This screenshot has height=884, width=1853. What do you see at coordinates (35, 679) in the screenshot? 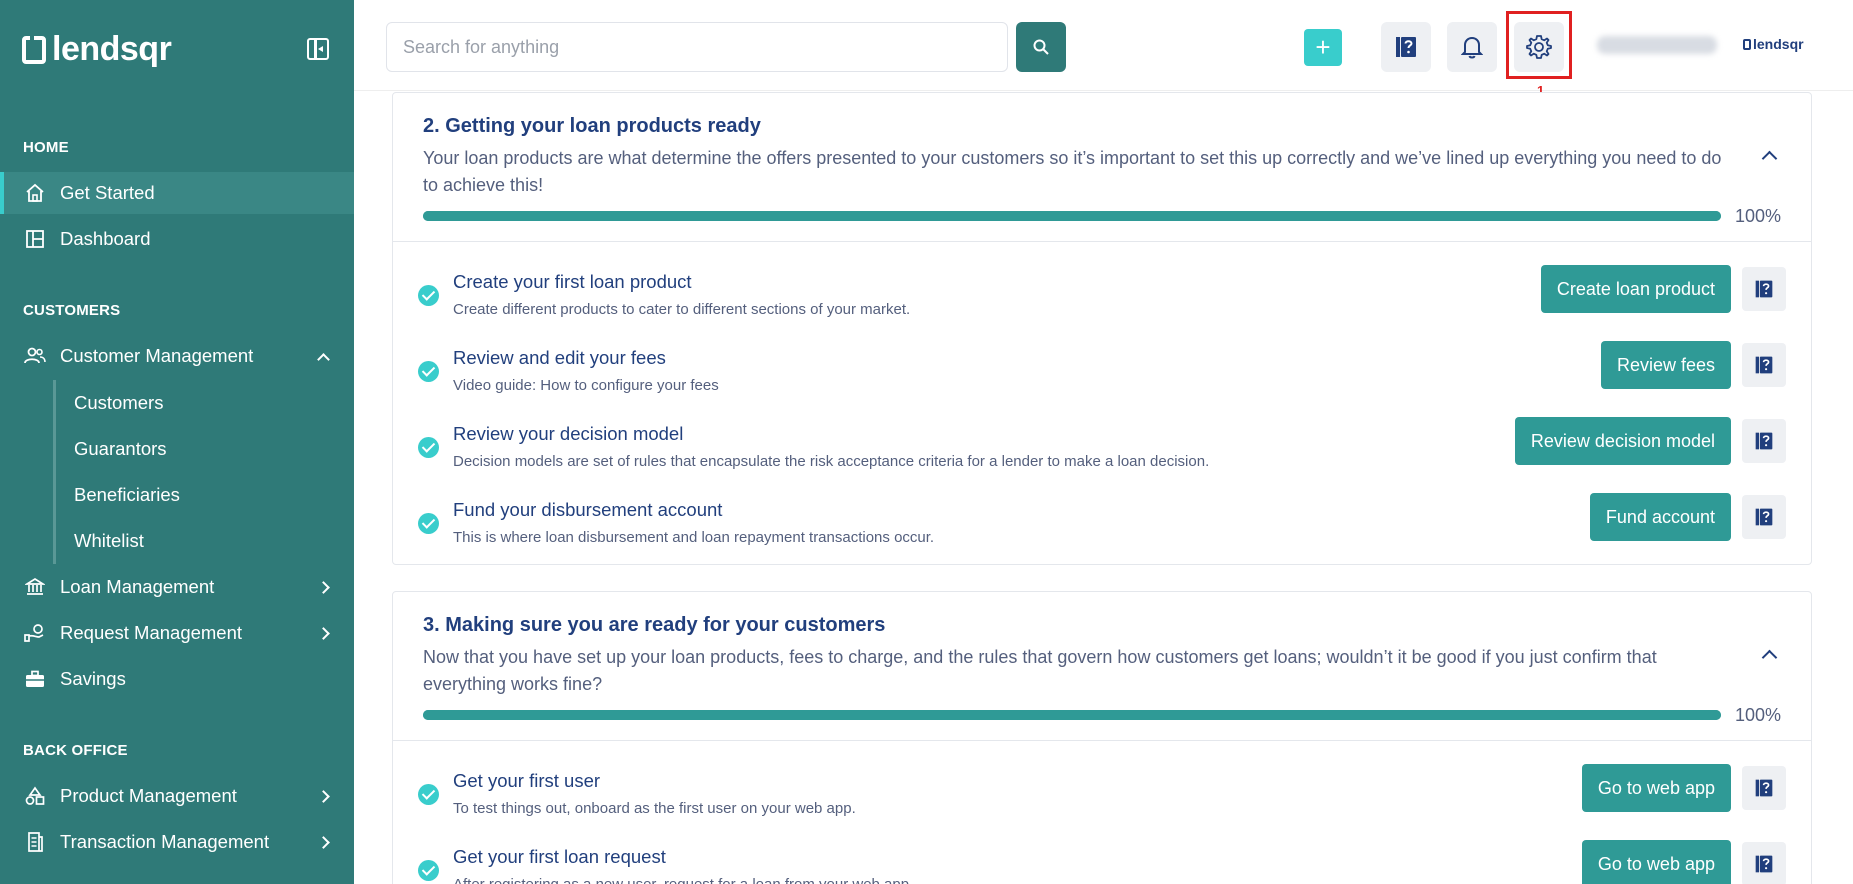
I see `briefcase-icon` at bounding box center [35, 679].